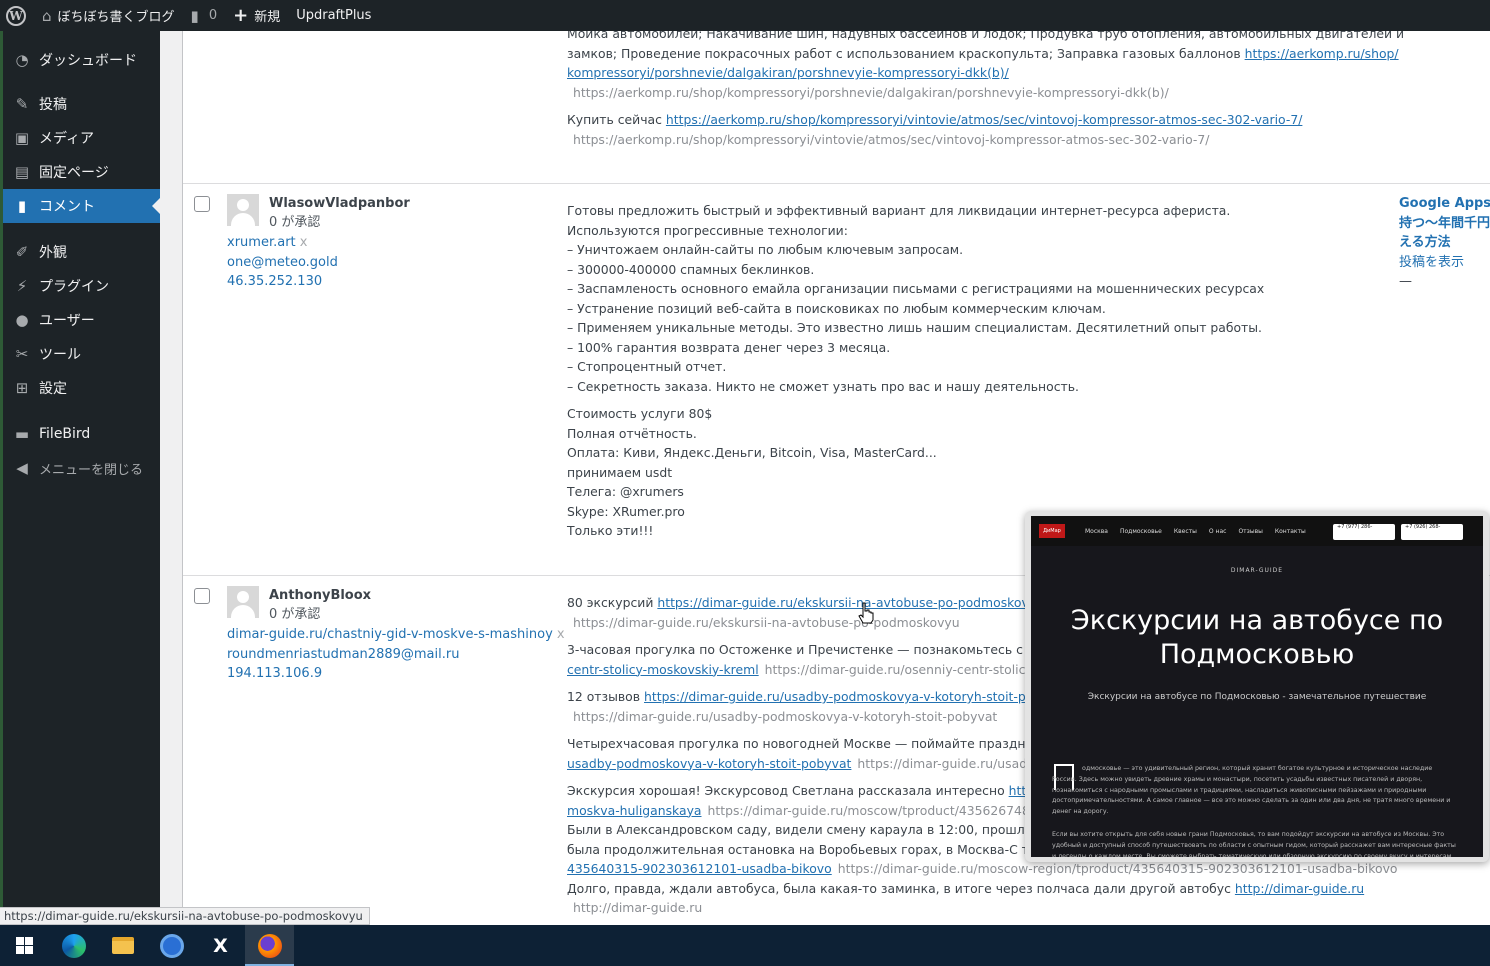 The width and height of the screenshot is (1490, 966). What do you see at coordinates (24, 945) in the screenshot?
I see `start-button` at bounding box center [24, 945].